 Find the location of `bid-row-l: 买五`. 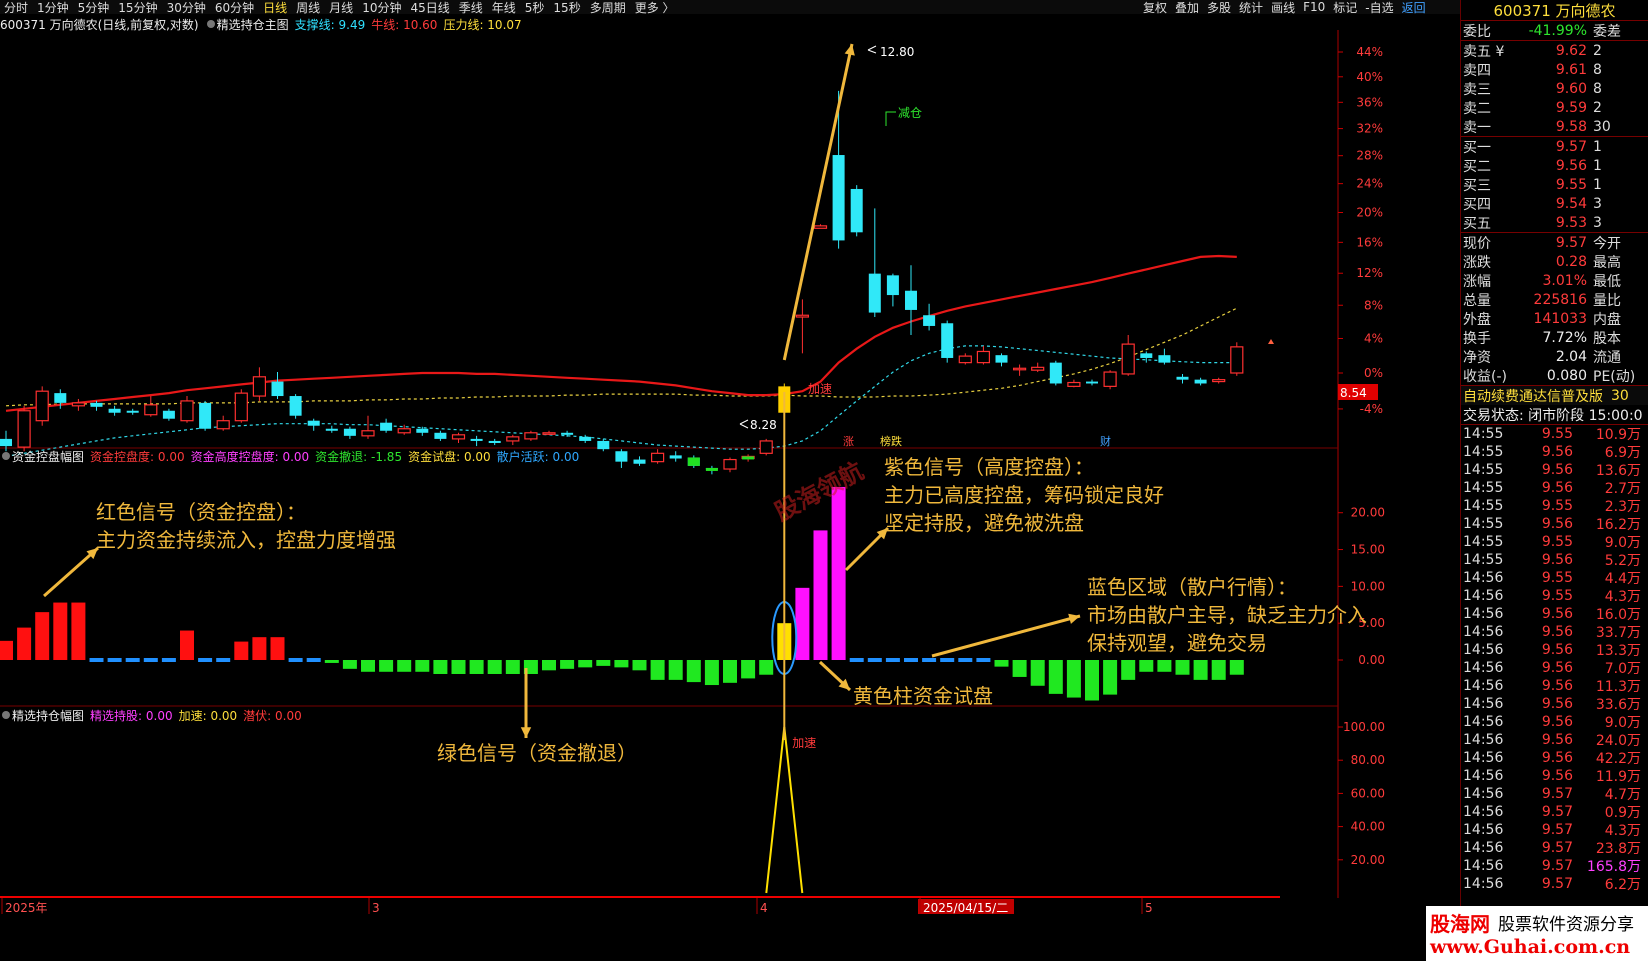

bid-row-l: 买五 is located at coordinates (1477, 223).